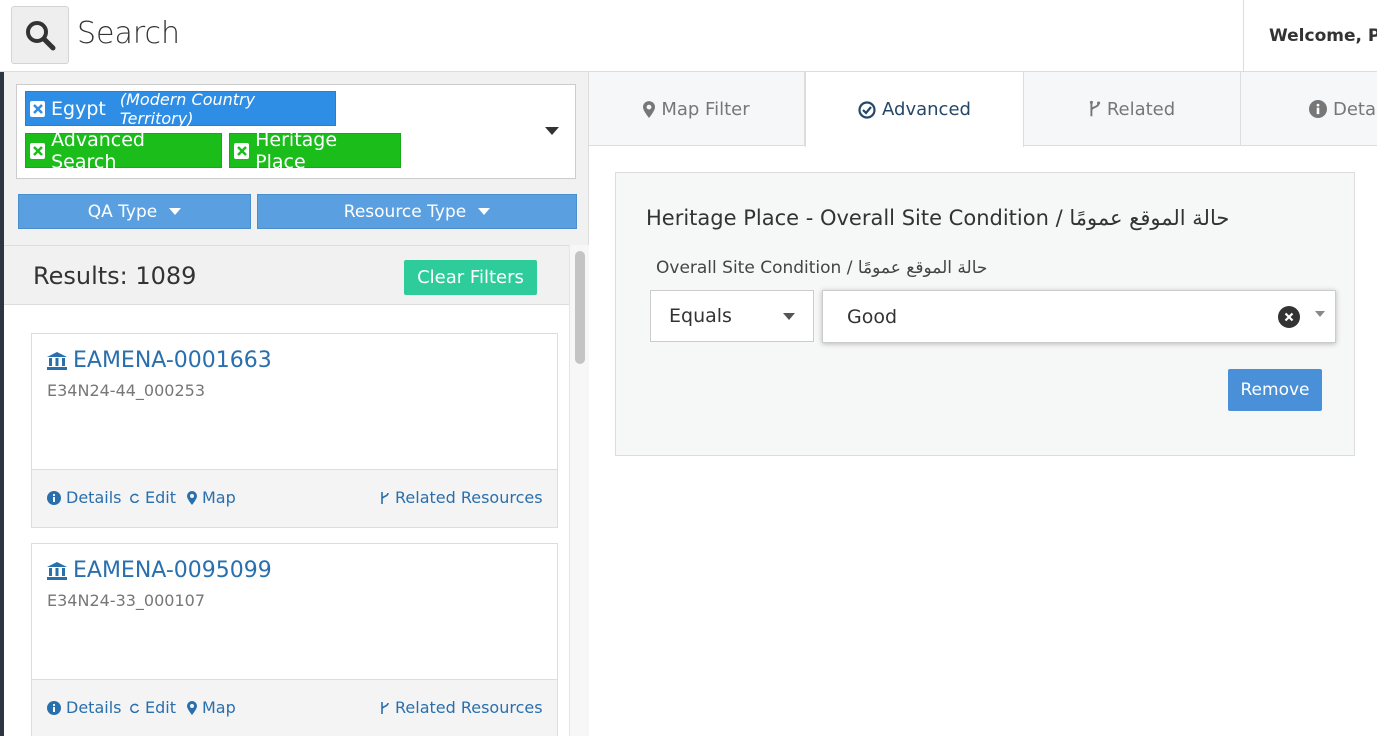 Image resolution: width=1377 pixels, height=736 pixels. Describe the element at coordinates (1141, 109) in the screenshot. I see `tab-label: Related` at that location.